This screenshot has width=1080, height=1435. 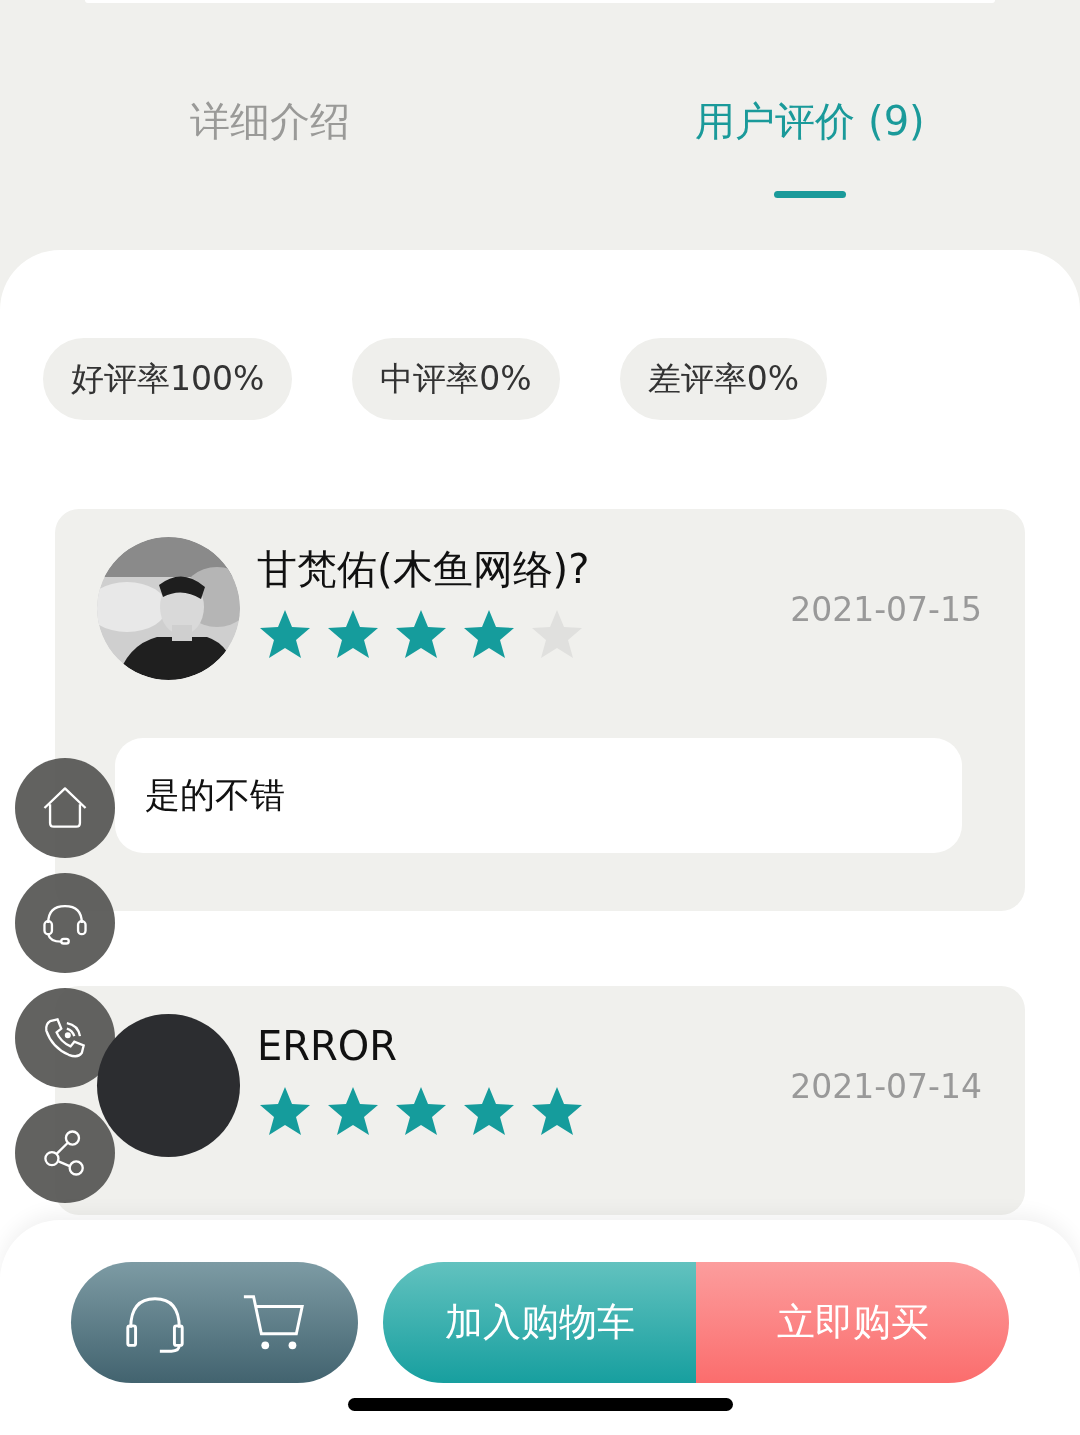 What do you see at coordinates (723, 379) in the screenshot?
I see `rating-filter-chip: 差评率0%` at bounding box center [723, 379].